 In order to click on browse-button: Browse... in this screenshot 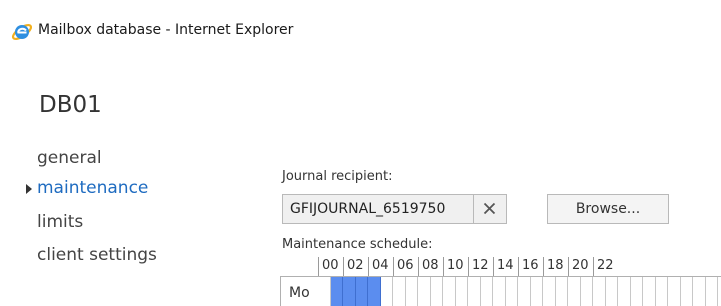, I will do `click(608, 209)`.